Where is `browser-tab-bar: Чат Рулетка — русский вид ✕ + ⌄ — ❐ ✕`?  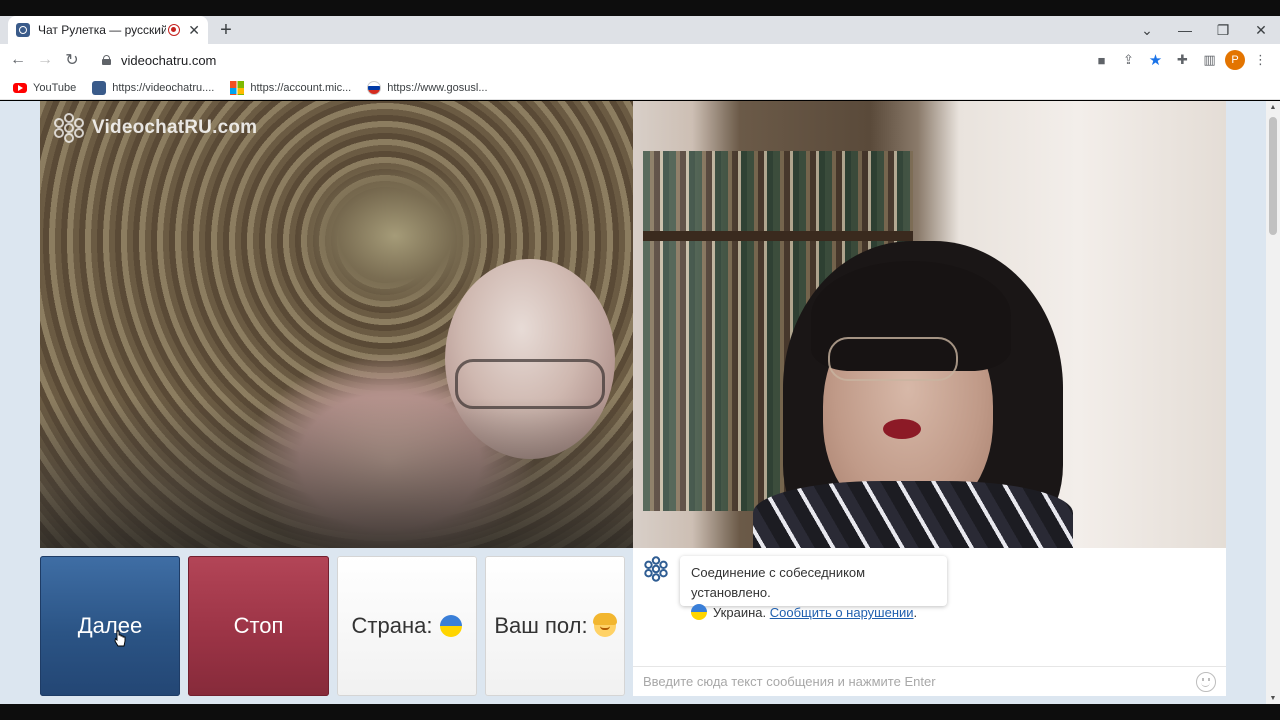
browser-tab-bar: Чат Рулетка — русский вид ✕ + ⌄ — ❐ ✕ is located at coordinates (640, 30).